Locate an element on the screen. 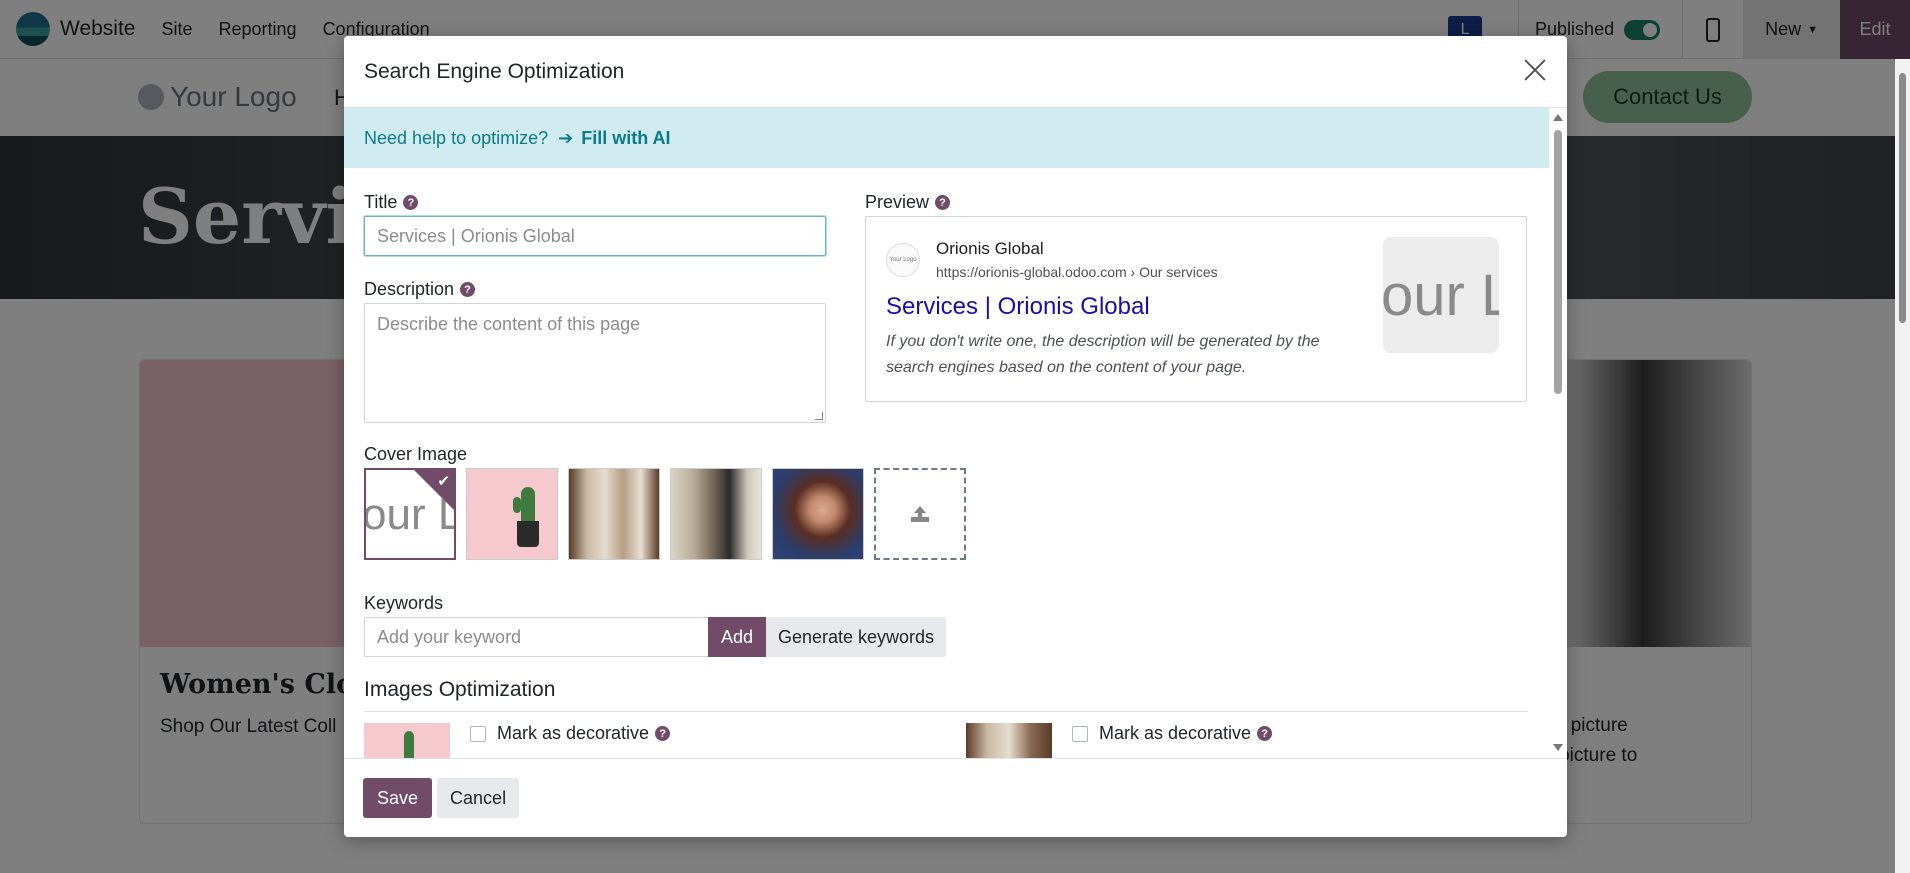  images-optimization-heading: Images Optimization is located at coordinates (460, 689).